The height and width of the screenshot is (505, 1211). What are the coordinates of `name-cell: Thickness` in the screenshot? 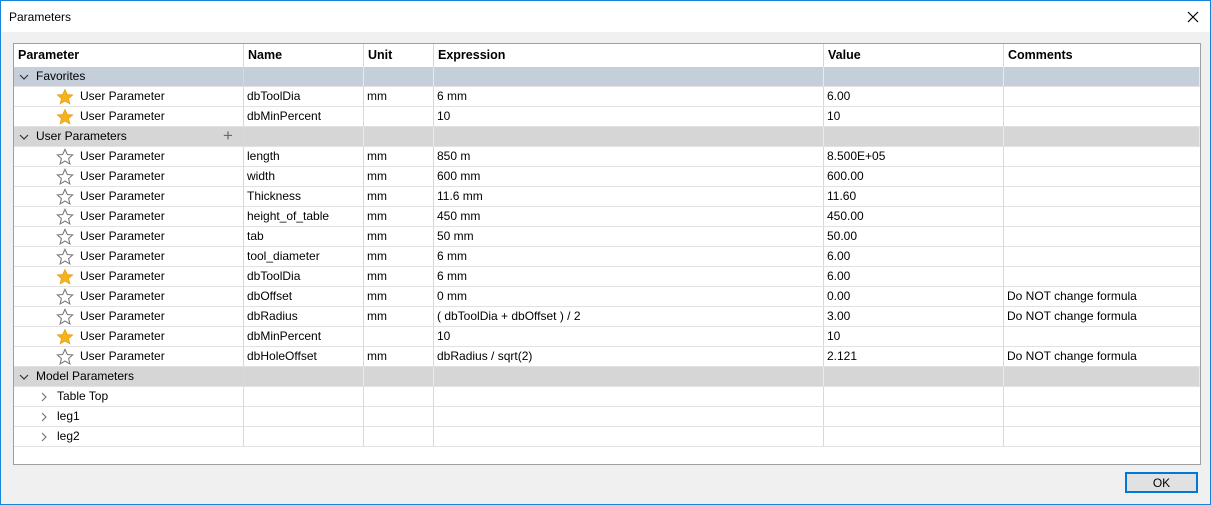 It's located at (304, 196).